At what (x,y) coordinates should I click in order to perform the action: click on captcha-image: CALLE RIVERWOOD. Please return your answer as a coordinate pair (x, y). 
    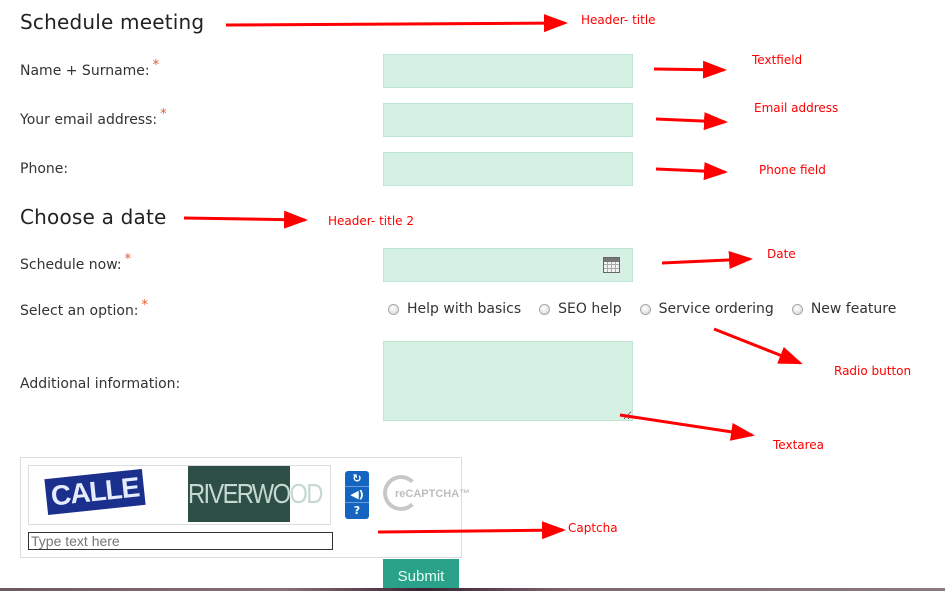
    Looking at the image, I should click on (179, 495).